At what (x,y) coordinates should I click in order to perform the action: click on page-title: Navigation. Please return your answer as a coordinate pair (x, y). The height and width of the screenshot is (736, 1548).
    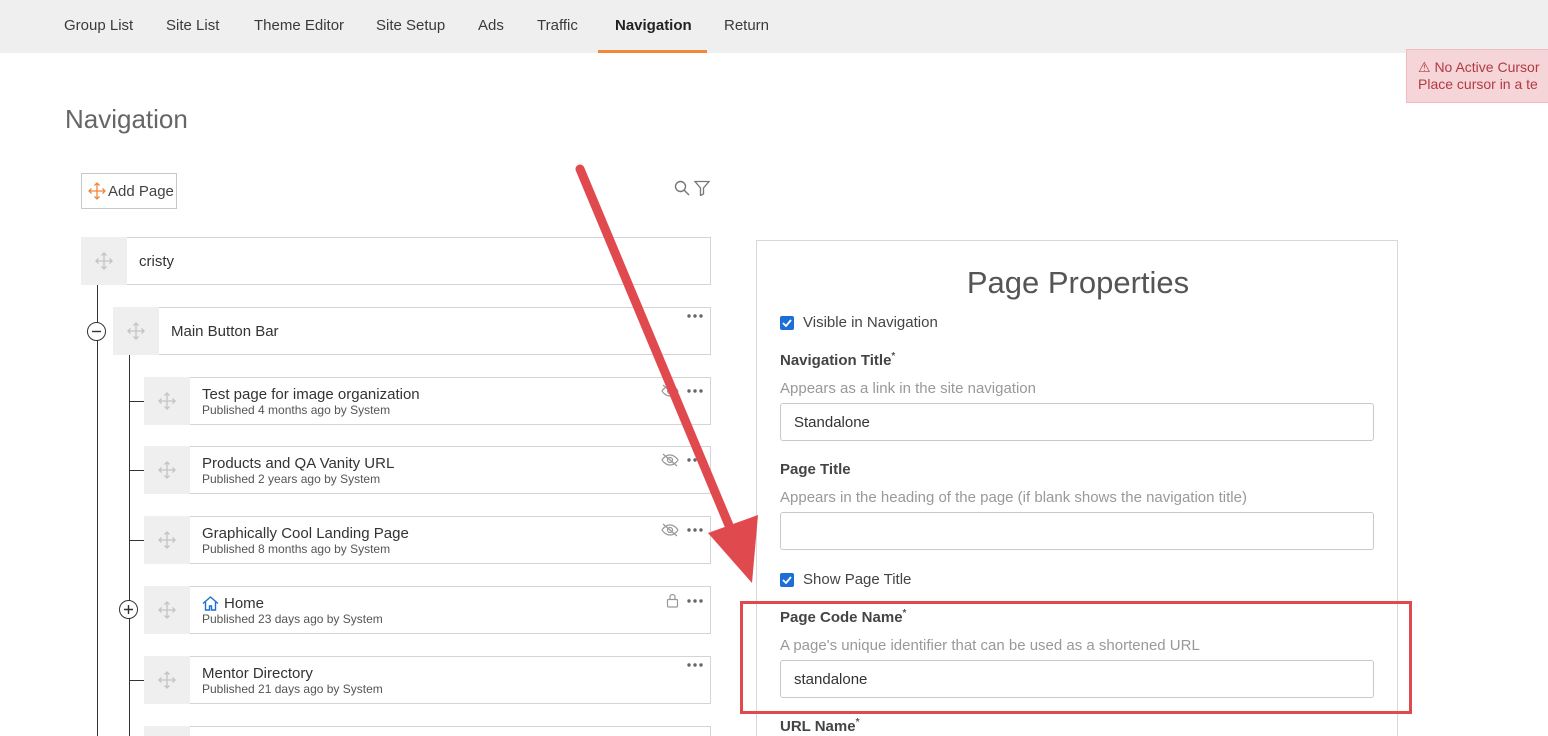
    Looking at the image, I should click on (126, 119).